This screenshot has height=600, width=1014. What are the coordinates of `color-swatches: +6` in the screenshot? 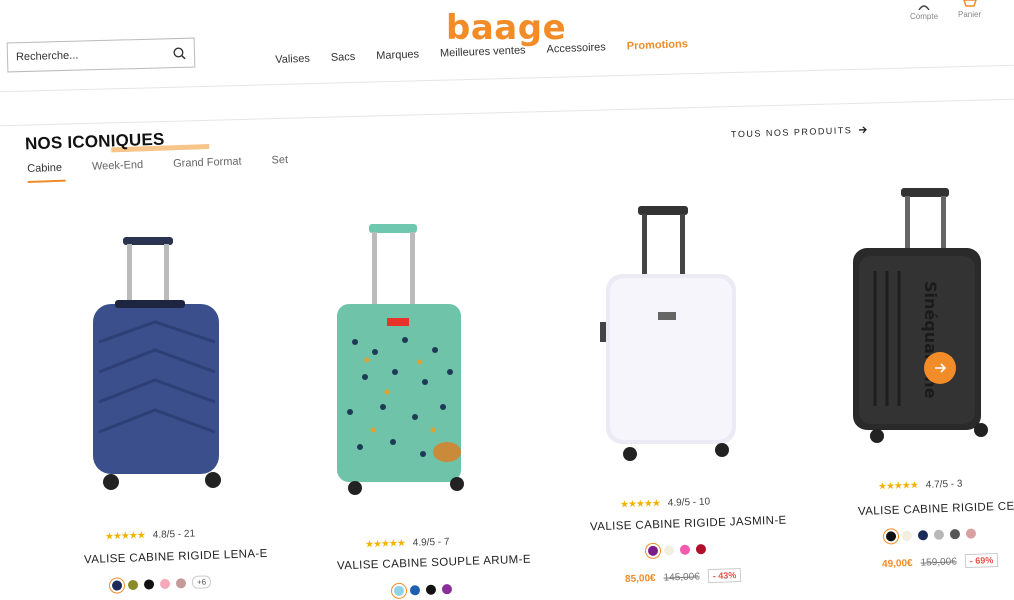 It's located at (161, 583).